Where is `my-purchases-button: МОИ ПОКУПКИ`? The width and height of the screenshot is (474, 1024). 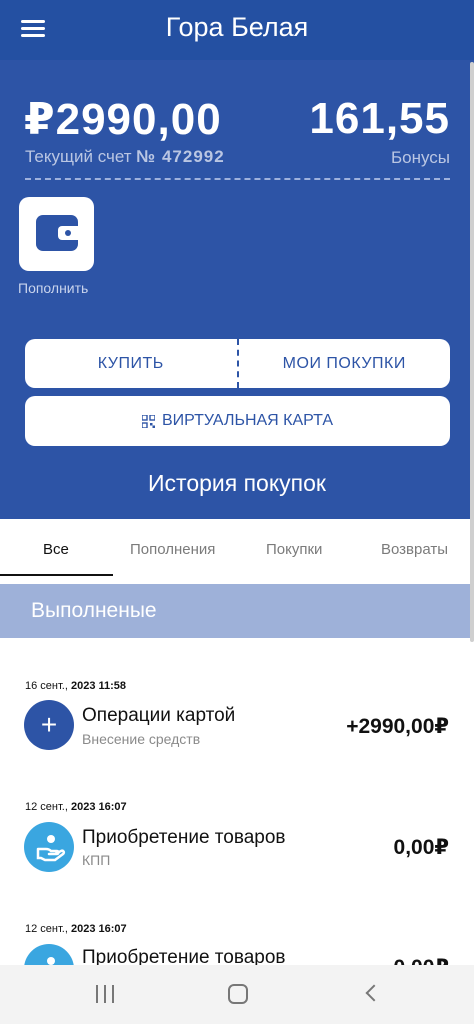 my-purchases-button: МОИ ПОКУПКИ is located at coordinates (345, 363).